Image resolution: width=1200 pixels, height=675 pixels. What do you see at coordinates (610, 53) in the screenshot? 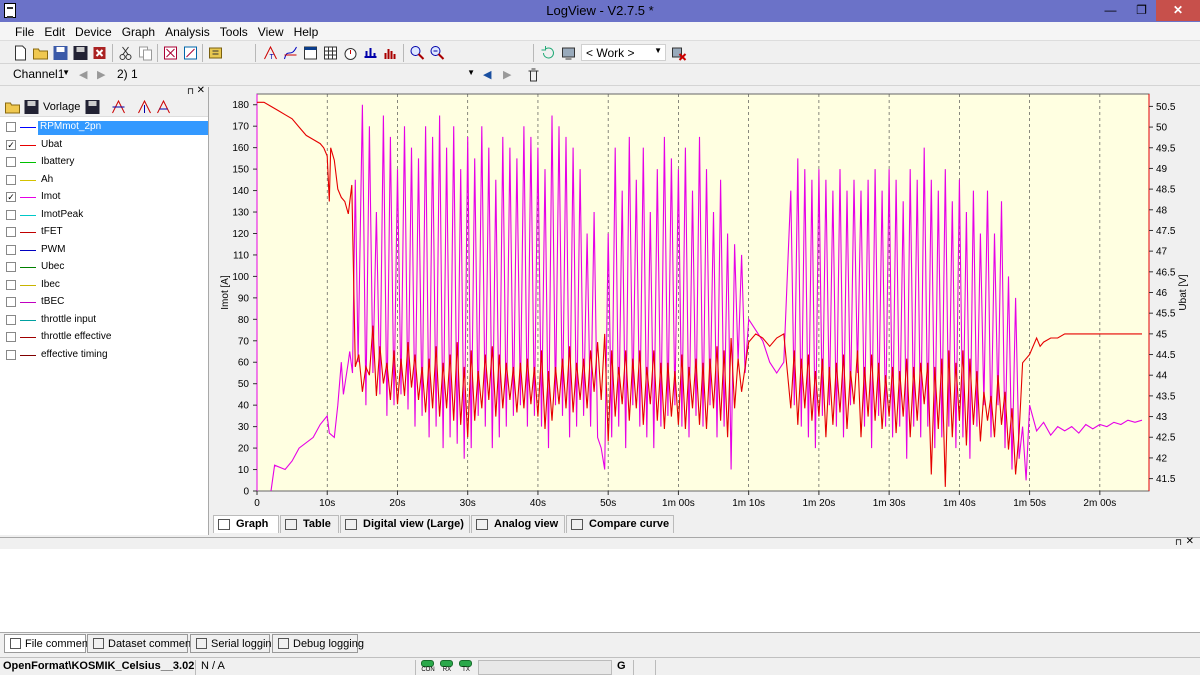
I see `work-profile-value: < Work >` at bounding box center [610, 53].